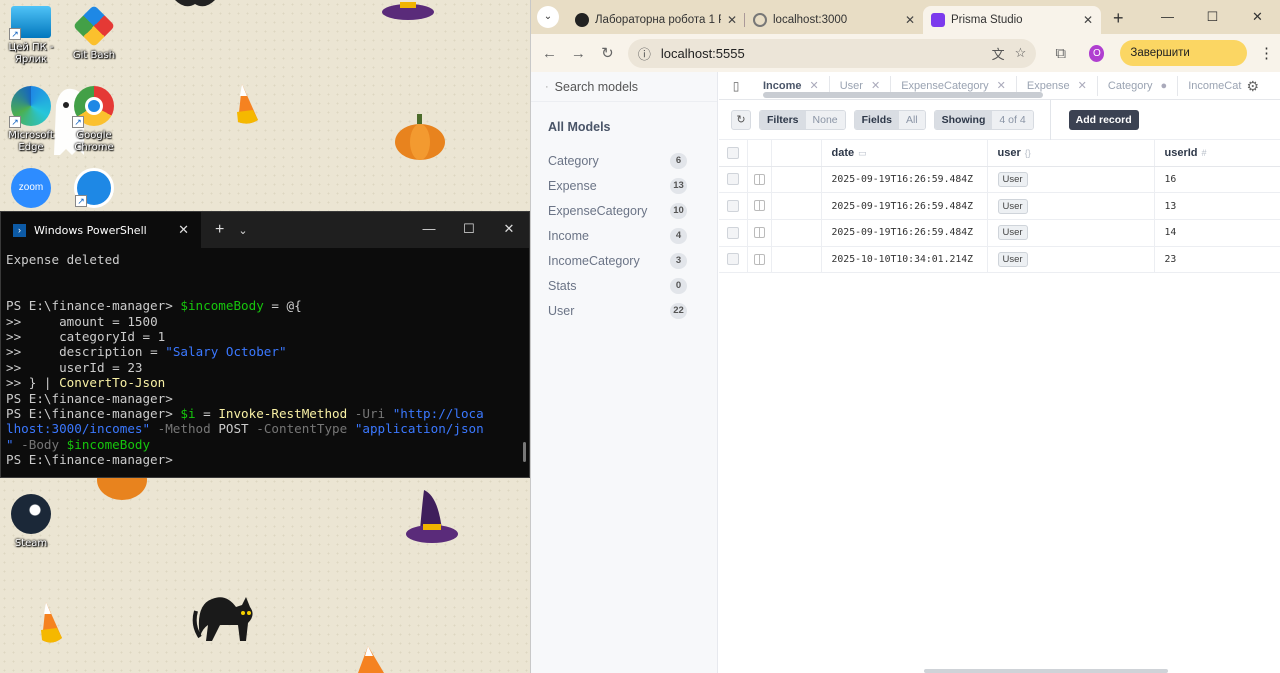 Image resolution: width=1280 pixels, height=673 pixels. Describe the element at coordinates (624, 285) in the screenshot. I see `sidebar-item-stats: Stats 0` at that location.